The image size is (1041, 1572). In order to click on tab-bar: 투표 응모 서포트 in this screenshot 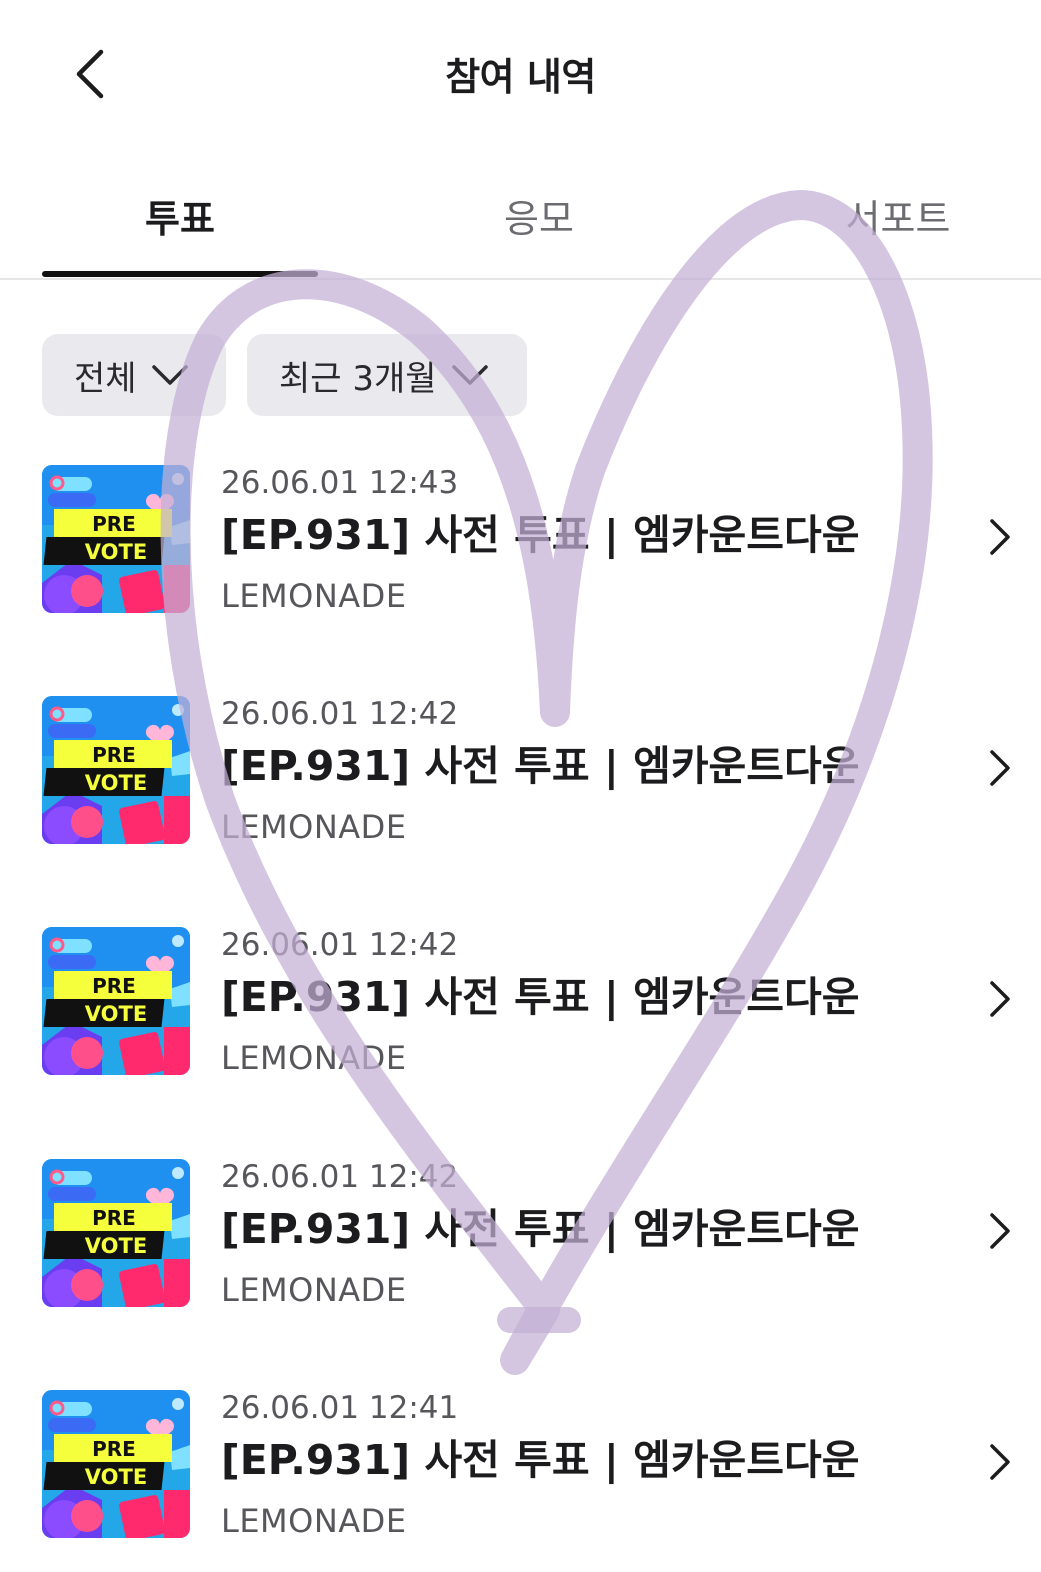, I will do `click(520, 225)`.